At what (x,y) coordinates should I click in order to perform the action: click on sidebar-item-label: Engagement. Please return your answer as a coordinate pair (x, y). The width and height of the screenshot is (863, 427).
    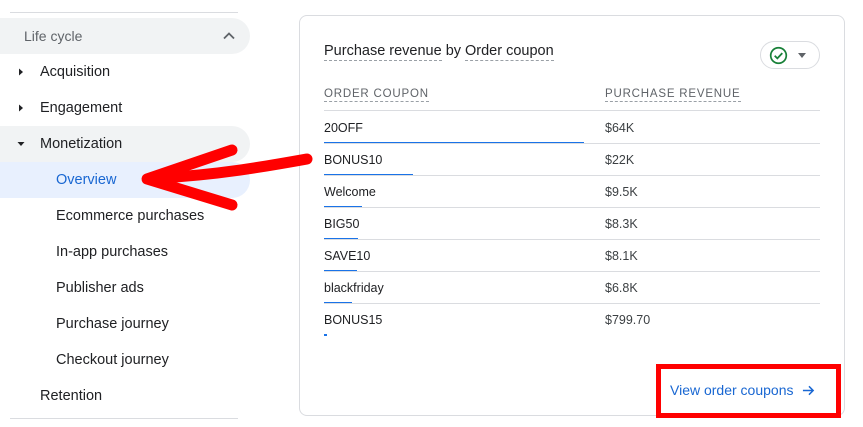
    Looking at the image, I should click on (81, 108).